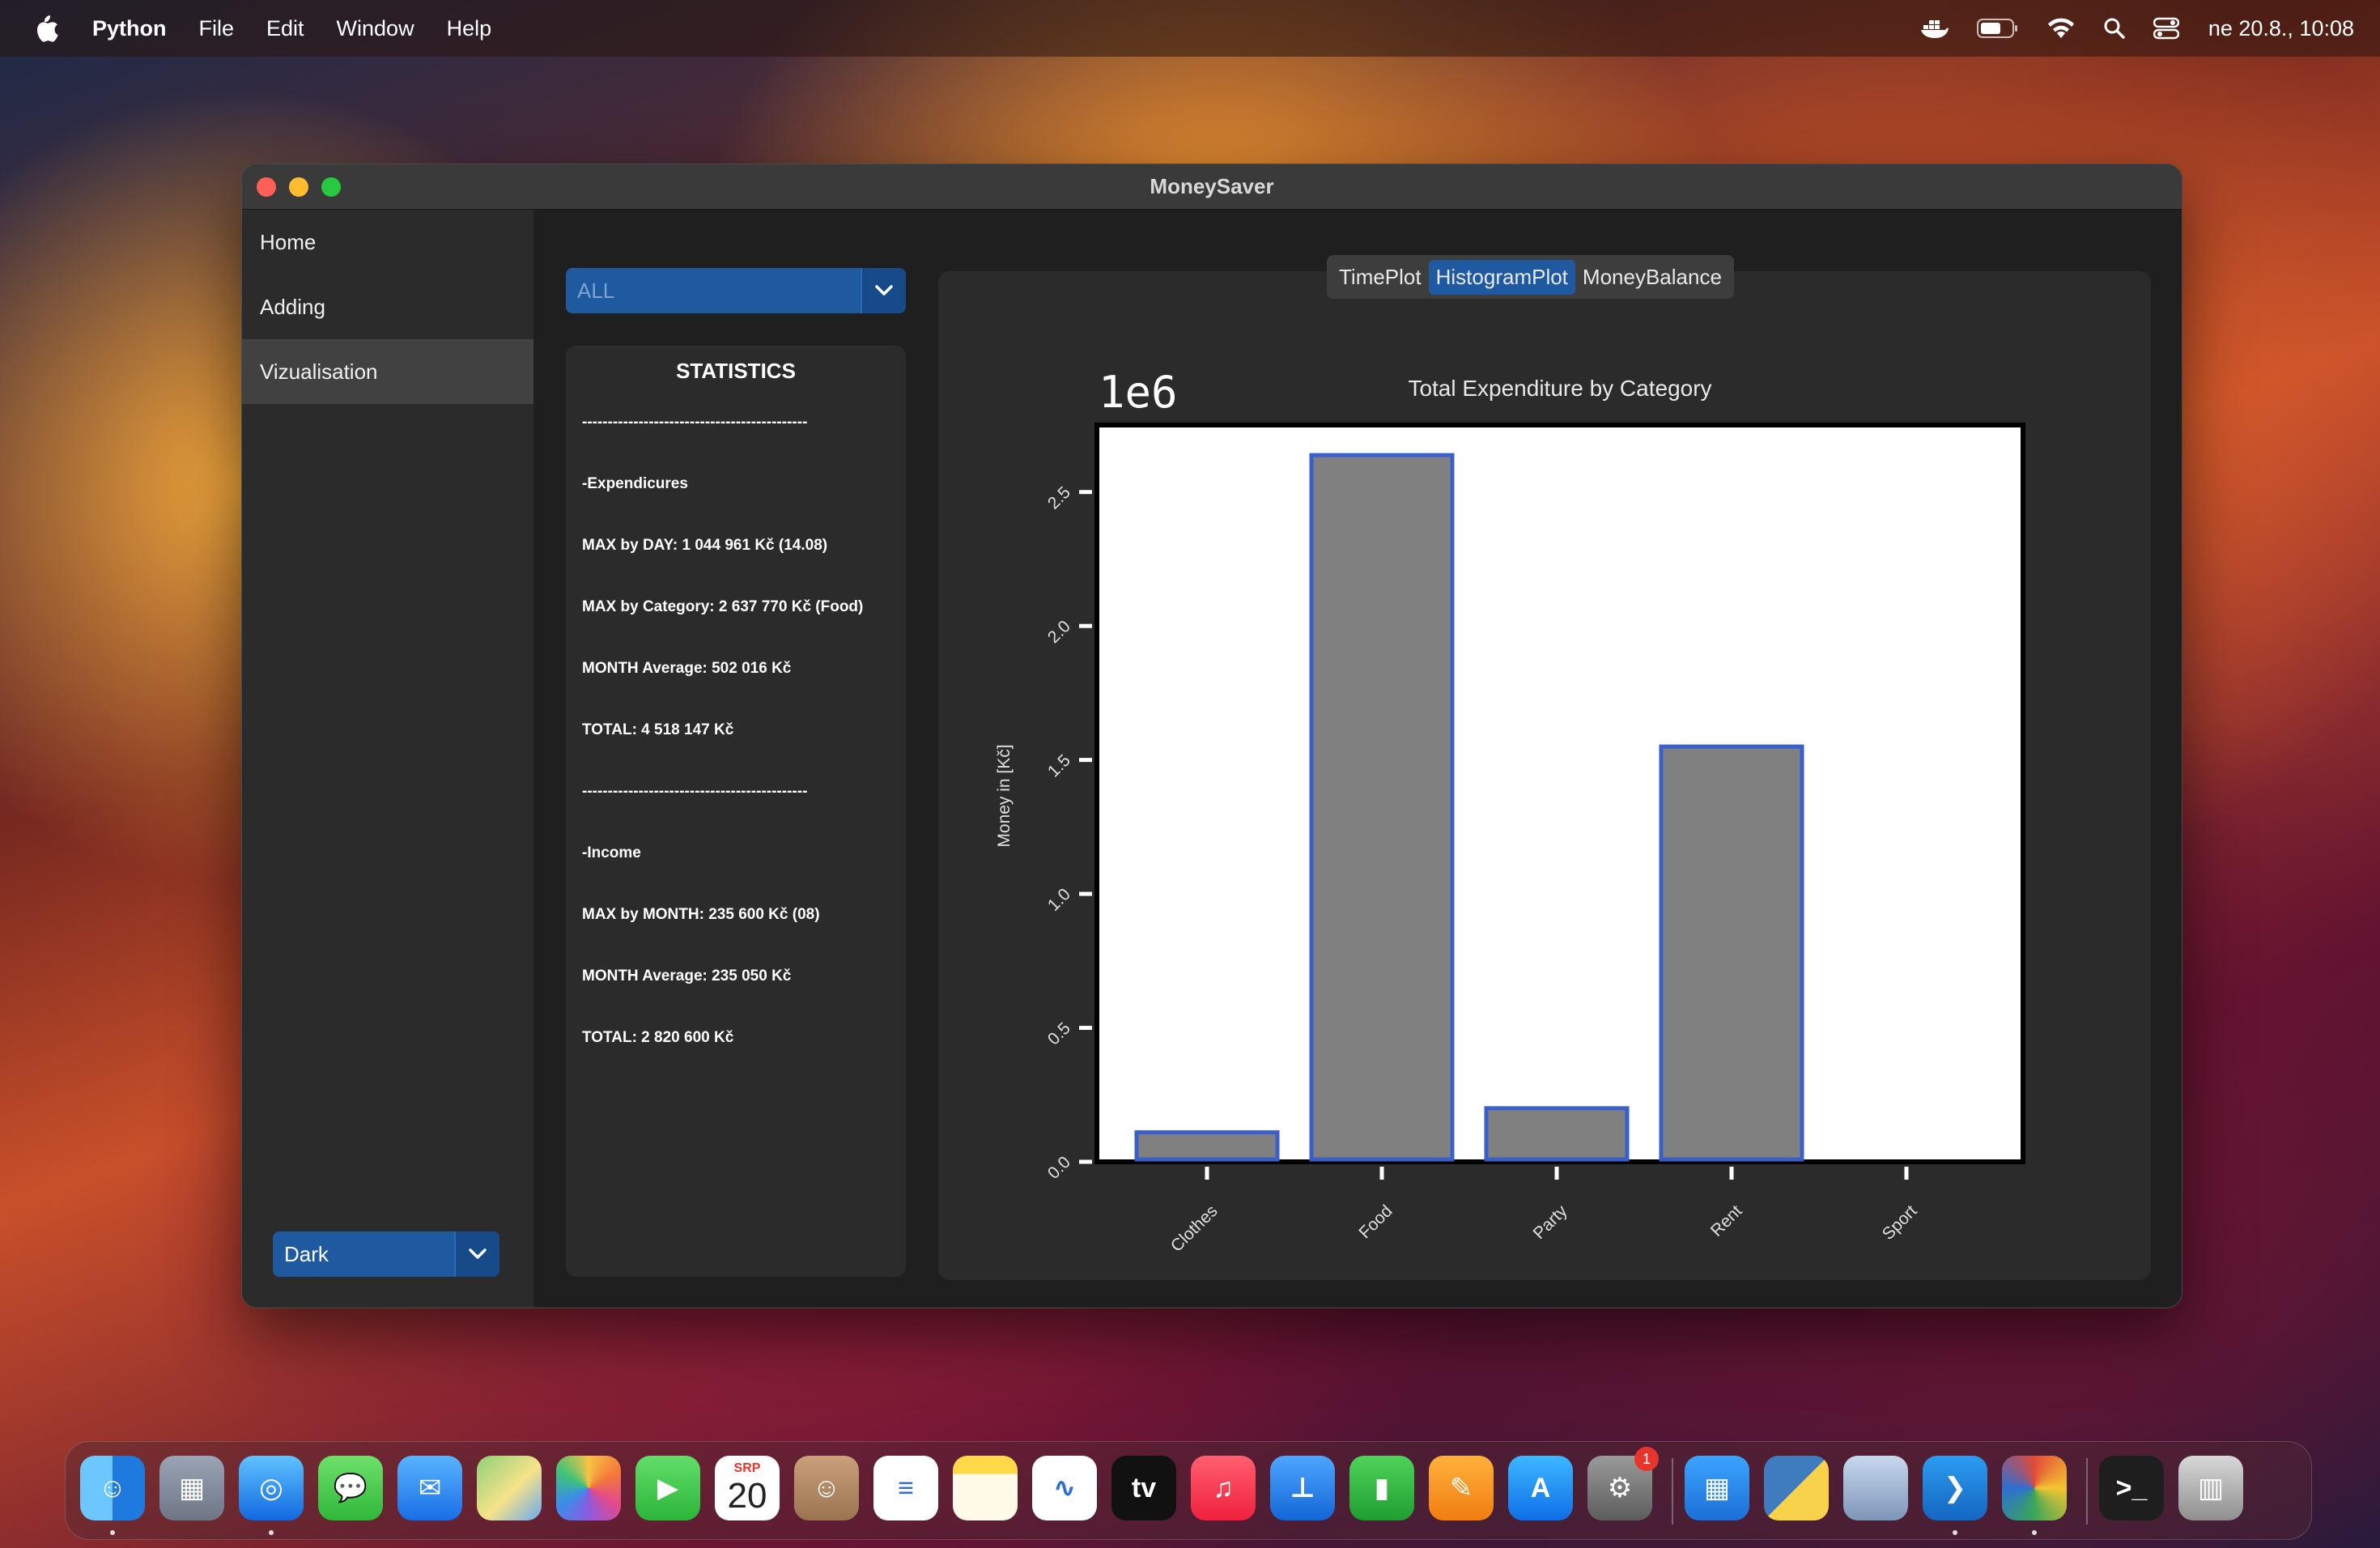  What do you see at coordinates (331, 187) in the screenshot?
I see `zoom-window-button` at bounding box center [331, 187].